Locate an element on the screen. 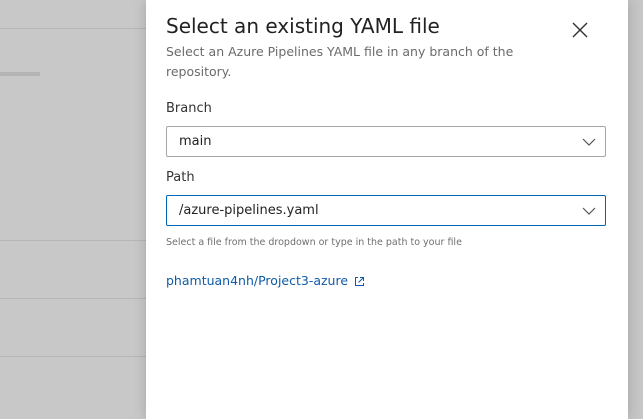 The width and height of the screenshot is (643, 419). branch-label: Branch is located at coordinates (189, 108).